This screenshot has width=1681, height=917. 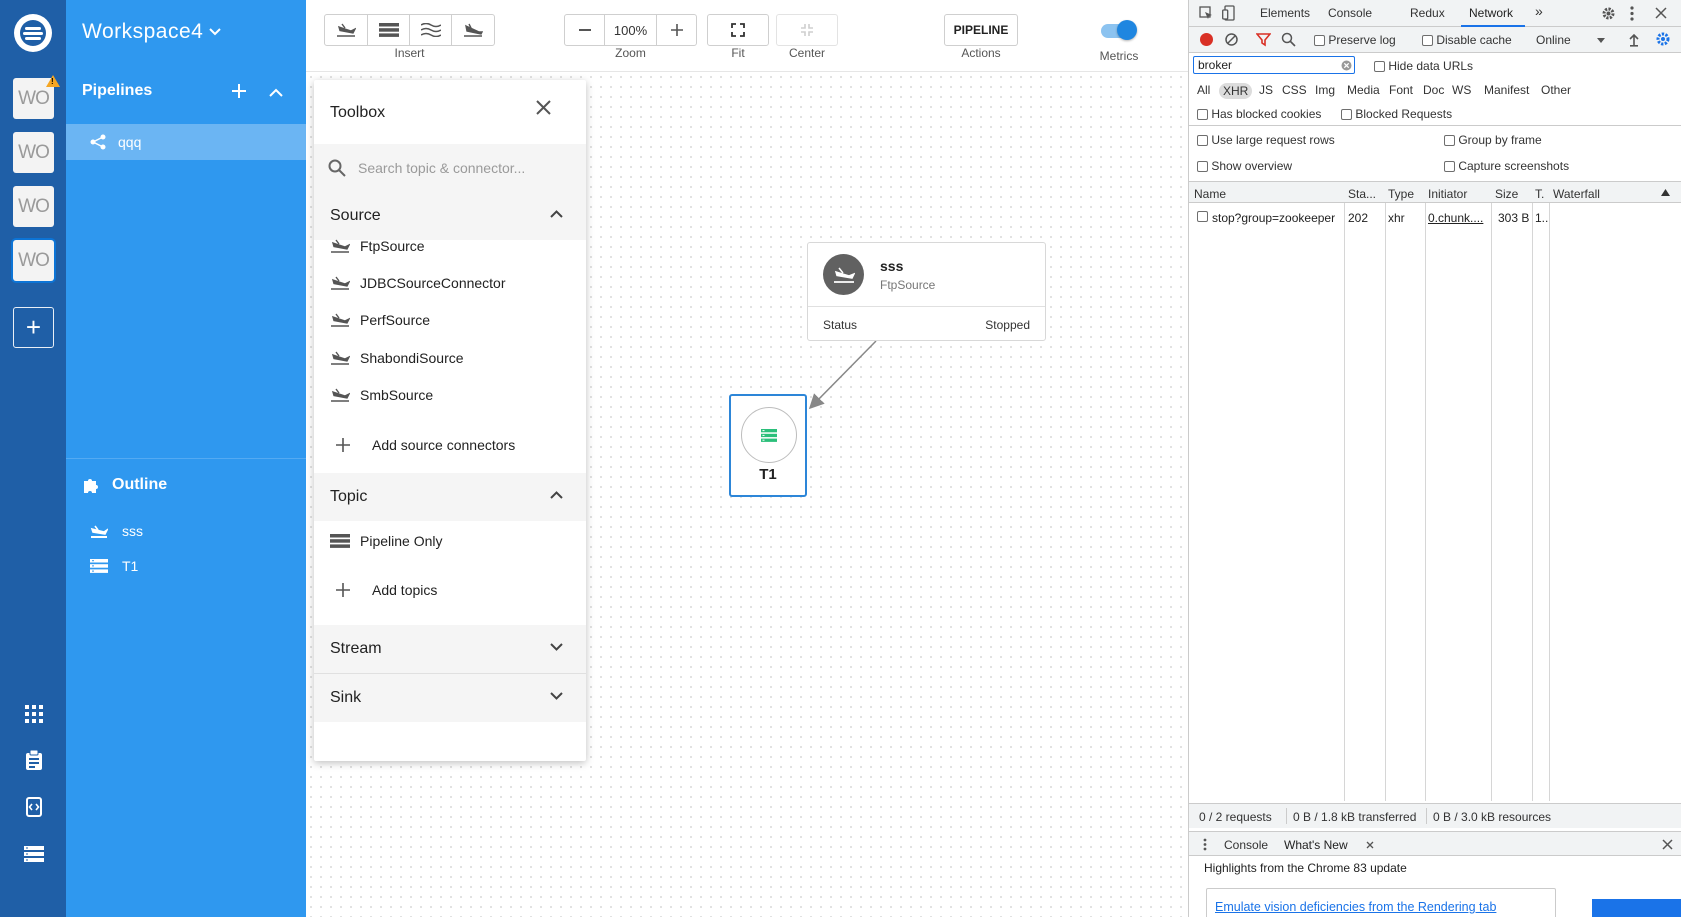 What do you see at coordinates (1576, 194) in the screenshot?
I see `column-waterfall: Waterfall` at bounding box center [1576, 194].